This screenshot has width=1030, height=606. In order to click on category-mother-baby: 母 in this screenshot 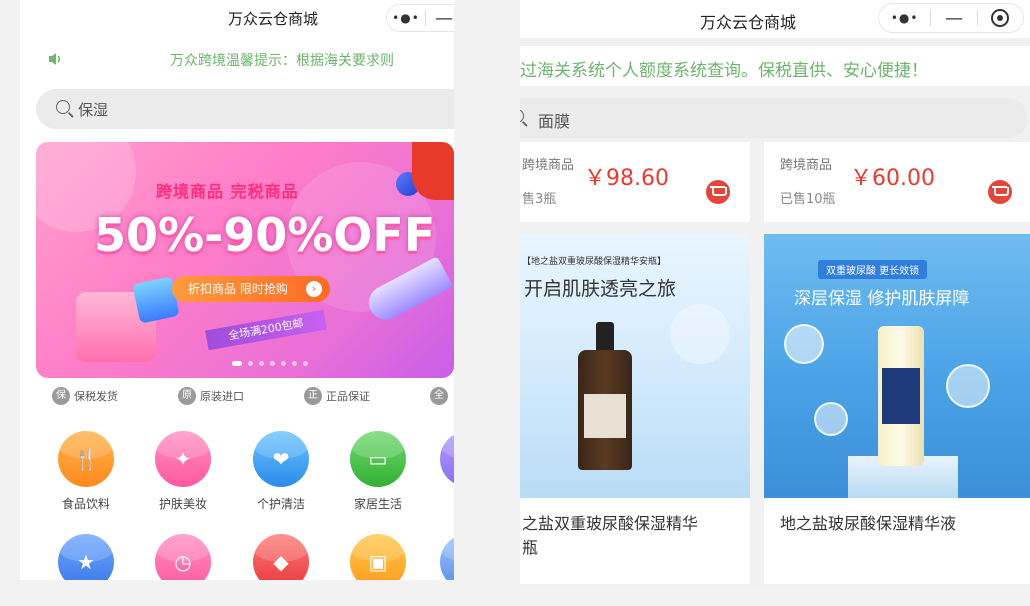, I will do `click(437, 471)`.